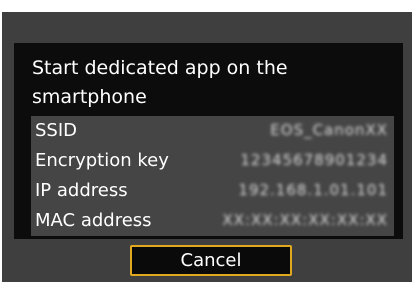 Image resolution: width=416 pixels, height=283 pixels. Describe the element at coordinates (305, 220) in the screenshot. I see `mac-address-value: XX:XX:XX:XX:XX:XX` at that location.